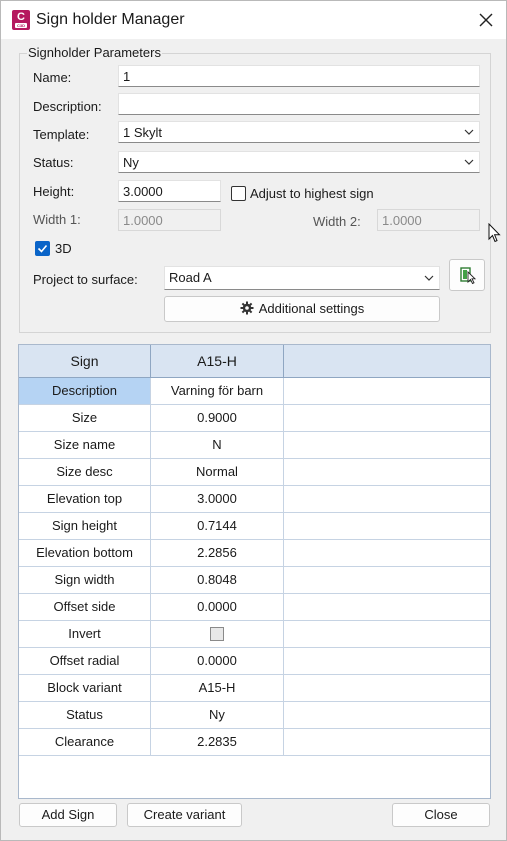  I want to click on template-label: Template:, so click(61, 134).